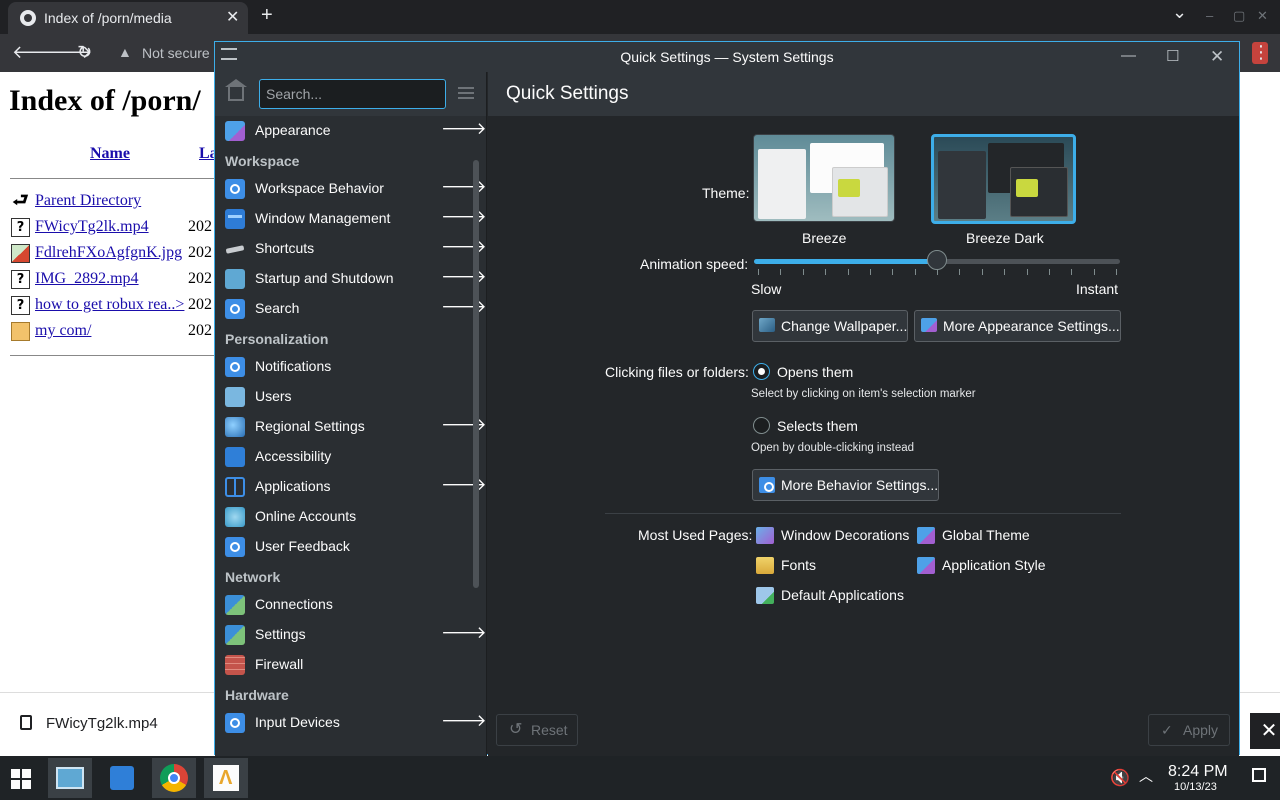 The image size is (1280, 800). Describe the element at coordinates (105, 100) in the screenshot. I see `page-heading: Index of /porn/` at that location.